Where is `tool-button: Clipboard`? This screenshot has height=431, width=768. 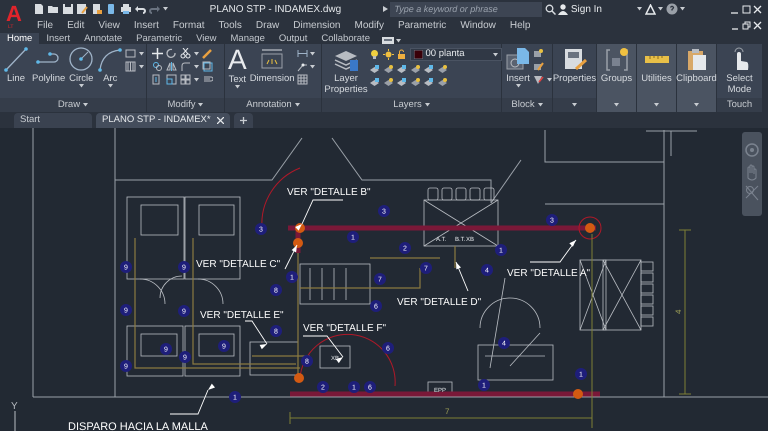
tool-button: Clipboard is located at coordinates (696, 65).